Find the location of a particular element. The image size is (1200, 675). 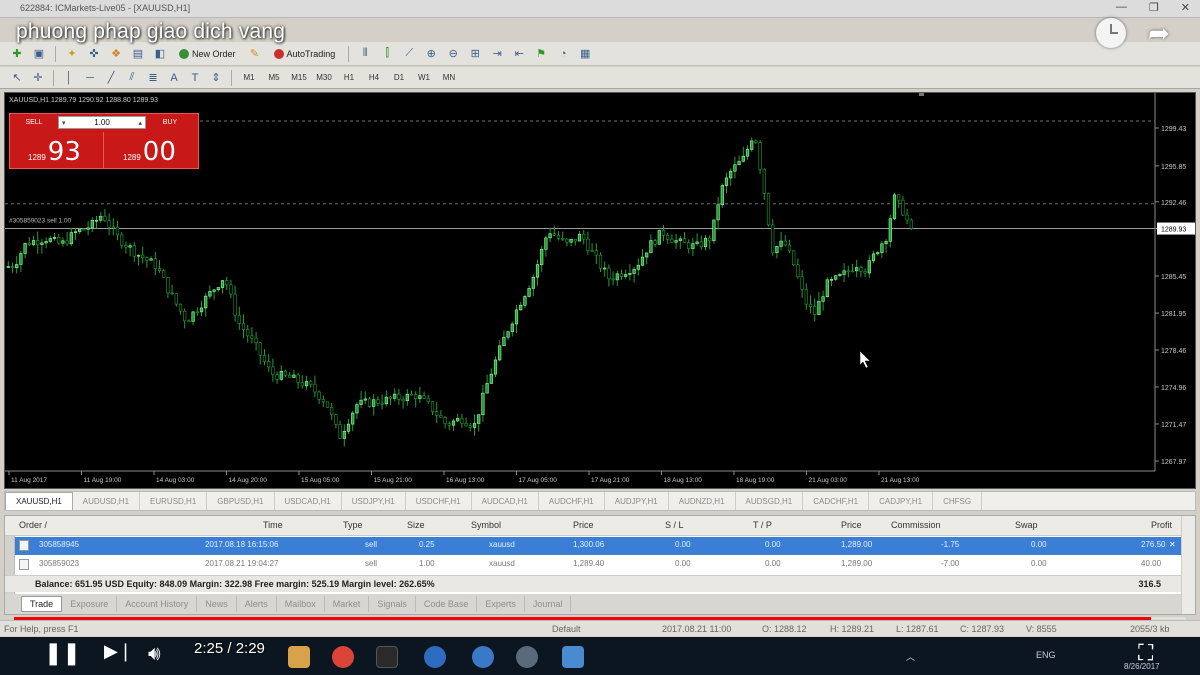

market-watch-icon: ✦ is located at coordinates (72, 54).